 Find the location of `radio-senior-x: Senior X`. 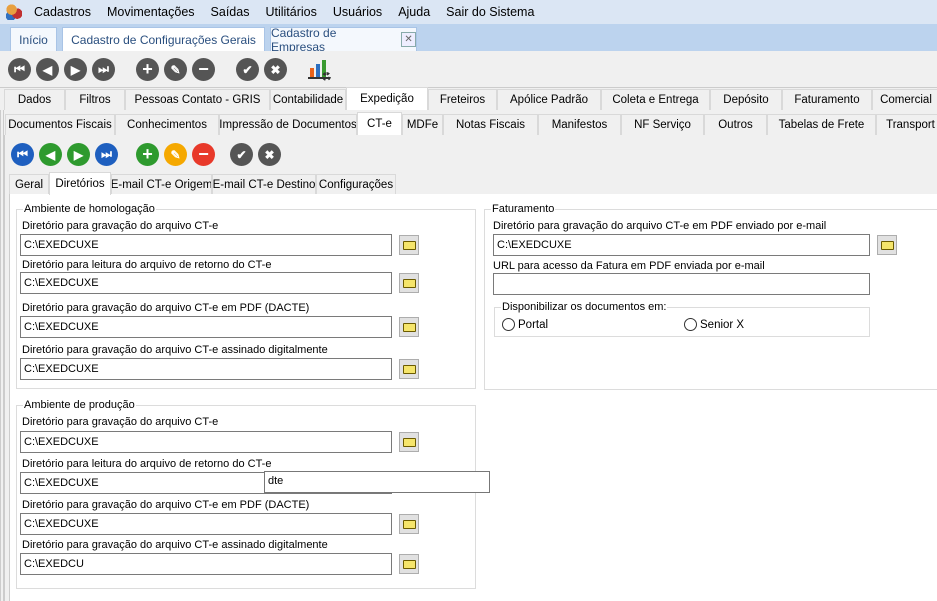

radio-senior-x: Senior X is located at coordinates (714, 324).